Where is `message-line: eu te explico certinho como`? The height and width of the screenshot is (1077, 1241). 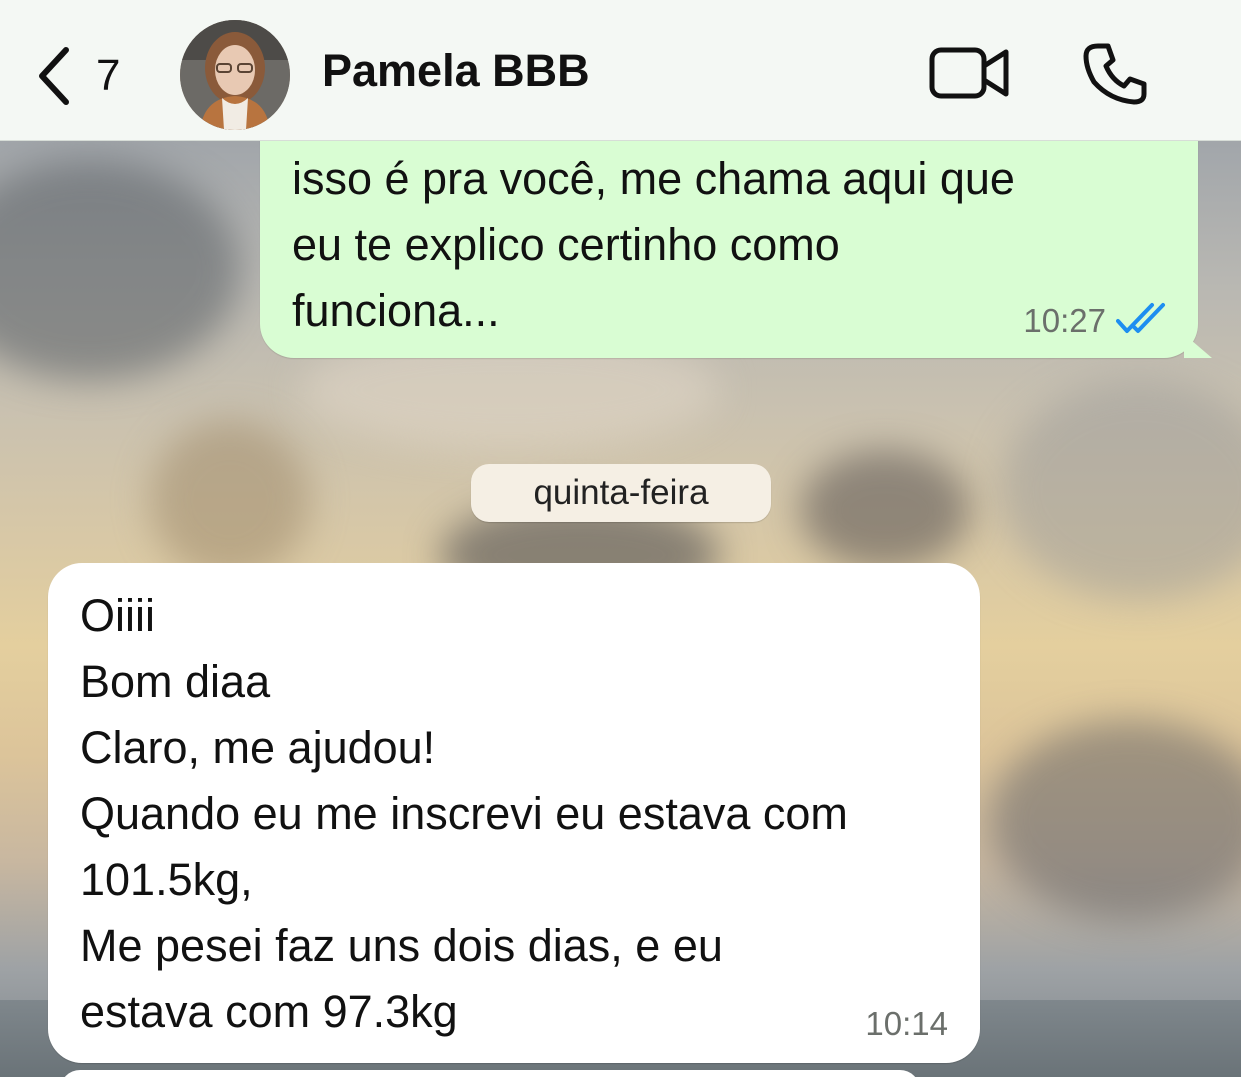
message-line: eu te explico certinho como is located at coordinates (566, 244).